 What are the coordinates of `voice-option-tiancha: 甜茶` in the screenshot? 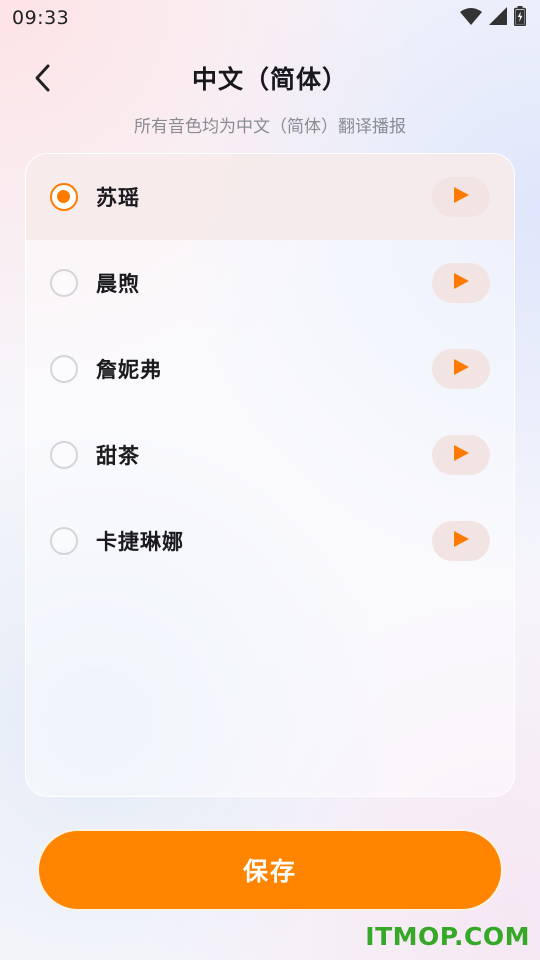 It's located at (270, 455).